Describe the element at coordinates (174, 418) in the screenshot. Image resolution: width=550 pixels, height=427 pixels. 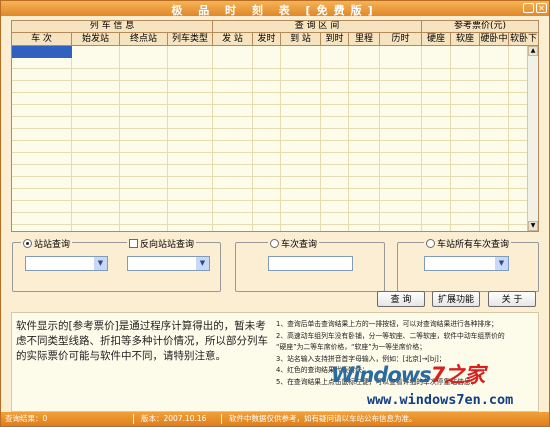
I see `version-text: 版本：2007.10.16` at that location.